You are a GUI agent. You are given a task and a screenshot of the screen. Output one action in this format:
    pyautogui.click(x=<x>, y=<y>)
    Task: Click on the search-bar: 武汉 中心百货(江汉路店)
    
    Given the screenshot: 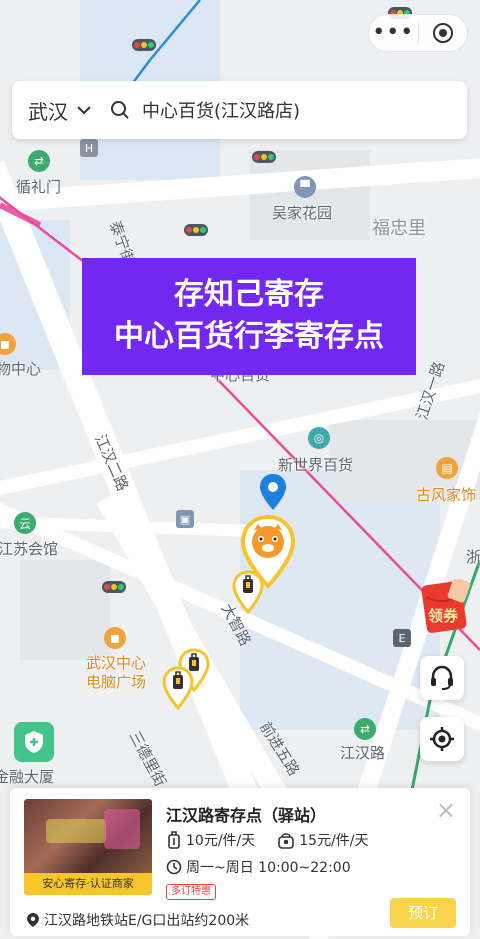 What is the action you would take?
    pyautogui.click(x=239, y=110)
    